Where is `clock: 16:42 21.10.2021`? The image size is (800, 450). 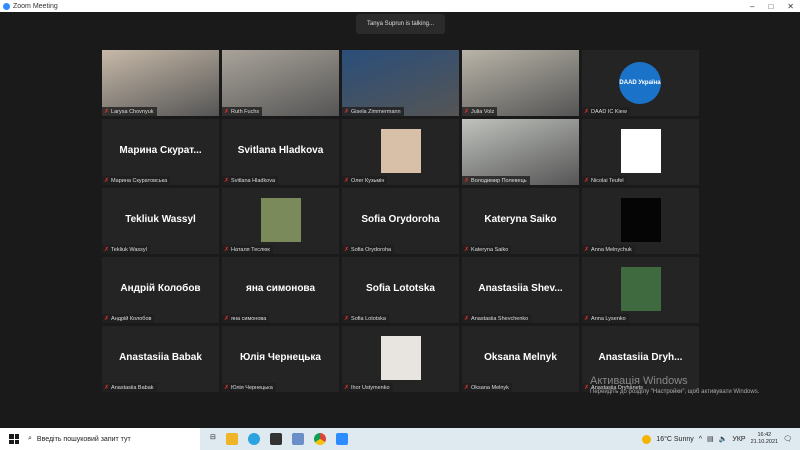
clock: 16:42 21.10.2021 is located at coordinates (765, 439).